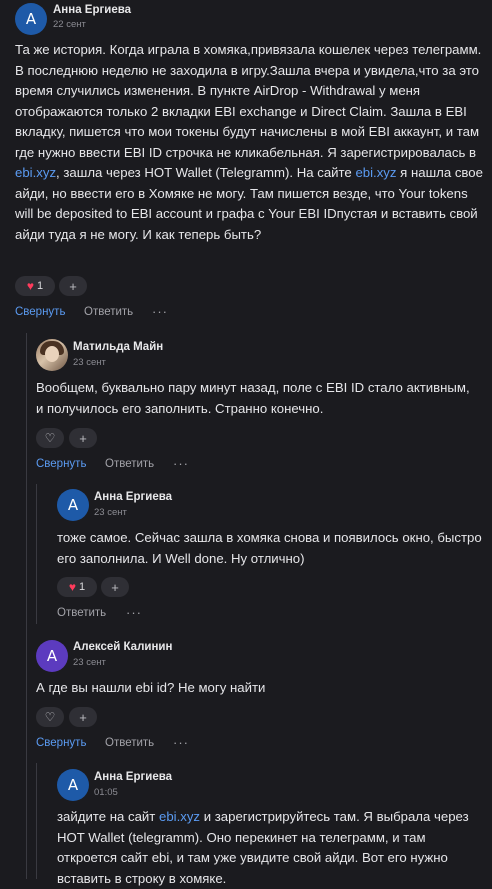  I want to click on comment-author: Матильда Майн, so click(118, 347).